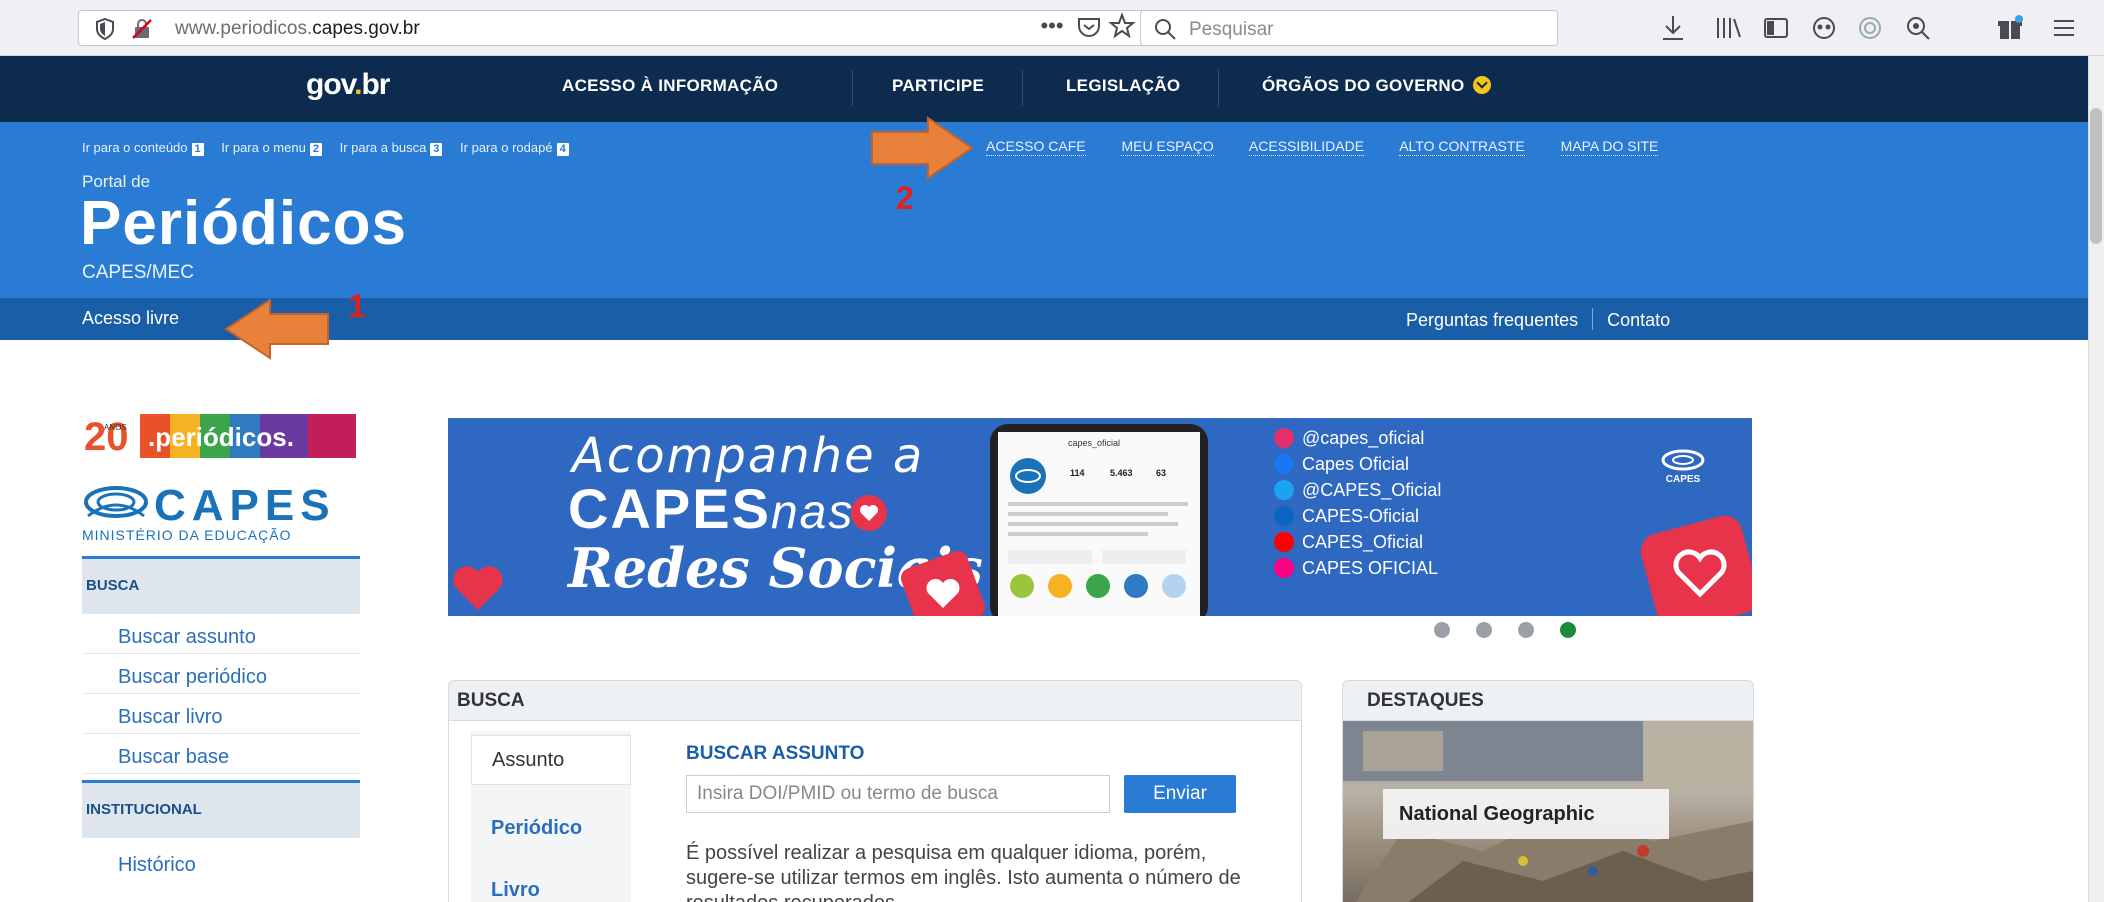  I want to click on skip-link-content: Ir para o conteúdo 1, so click(143, 148).